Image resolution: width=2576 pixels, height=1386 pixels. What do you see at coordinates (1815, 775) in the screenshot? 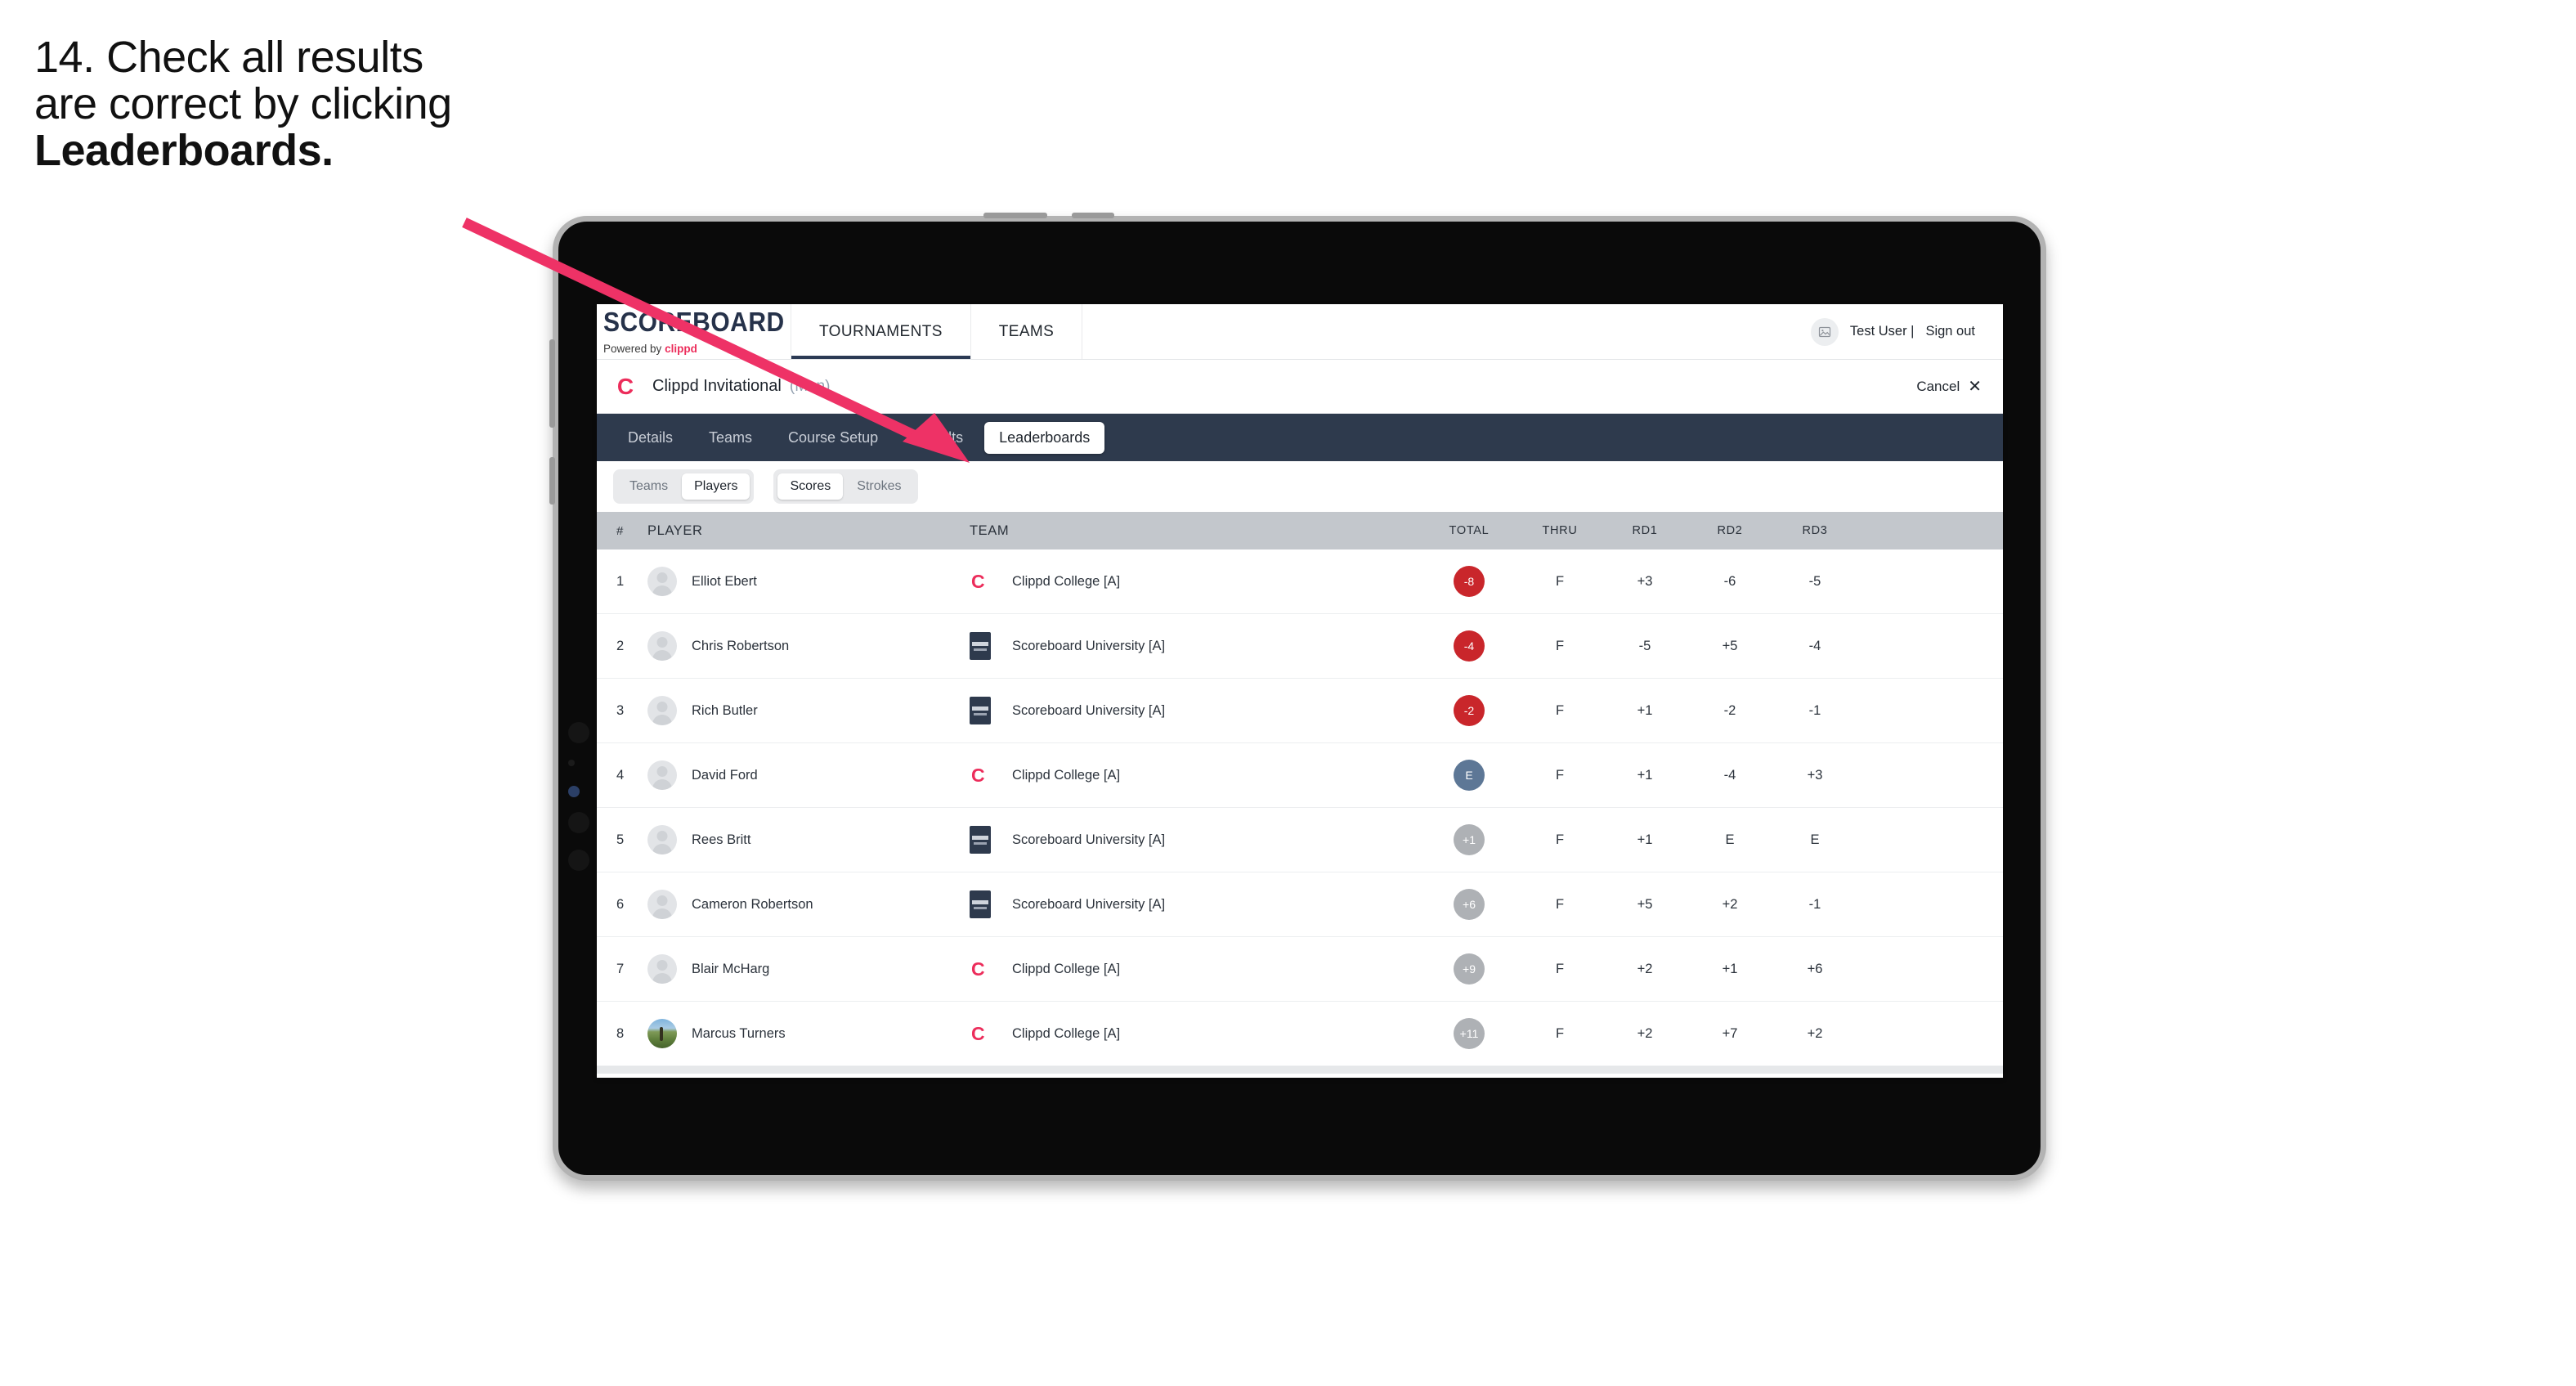
I see `cell-rd3: +3` at bounding box center [1815, 775].